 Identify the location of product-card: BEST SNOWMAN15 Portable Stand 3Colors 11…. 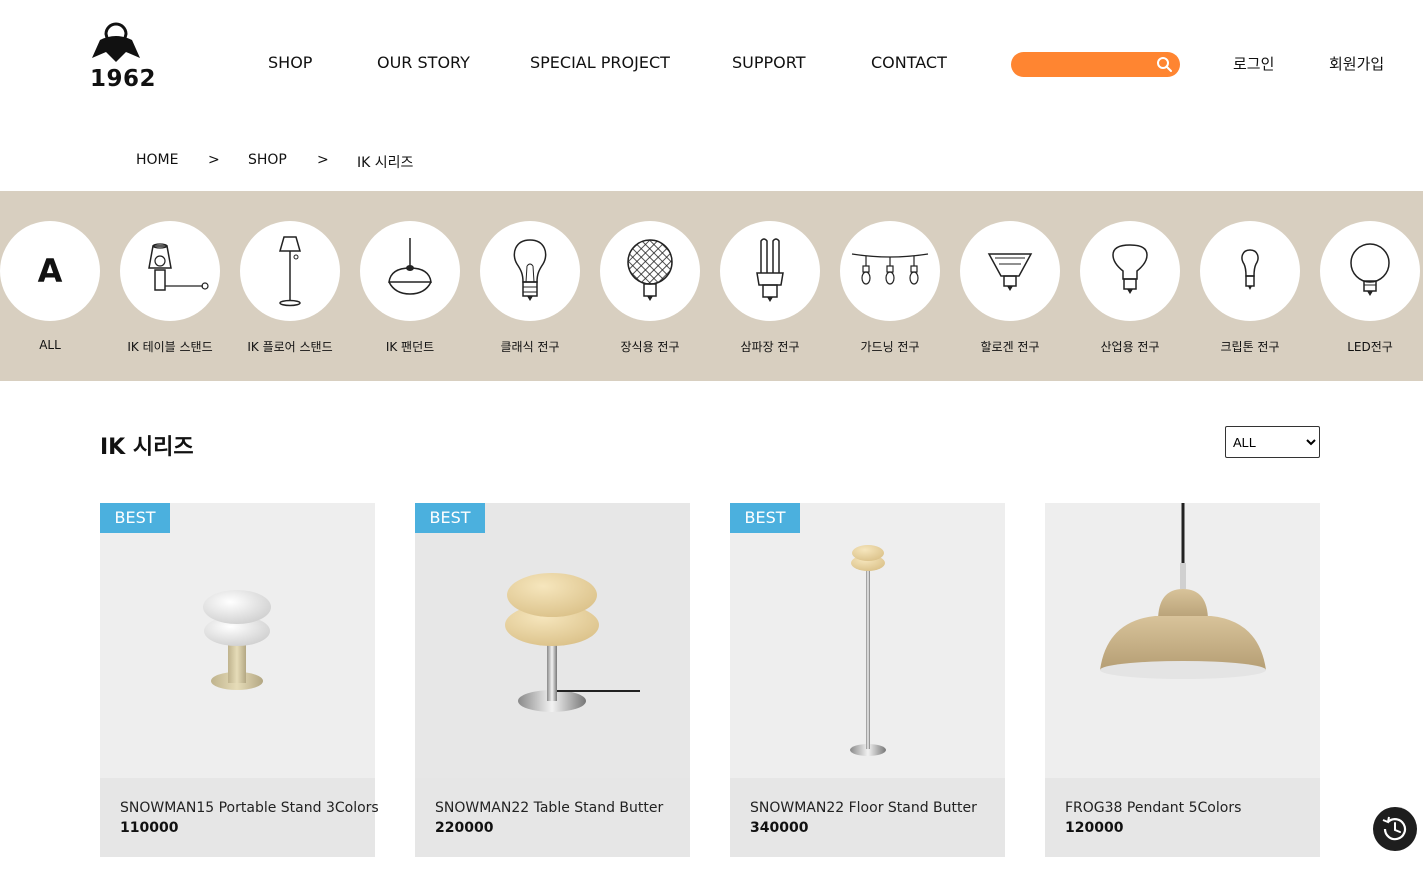
(239, 680).